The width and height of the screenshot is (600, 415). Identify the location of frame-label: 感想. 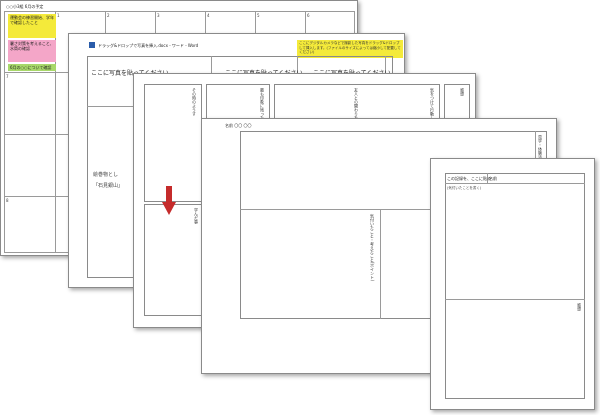
(462, 92).